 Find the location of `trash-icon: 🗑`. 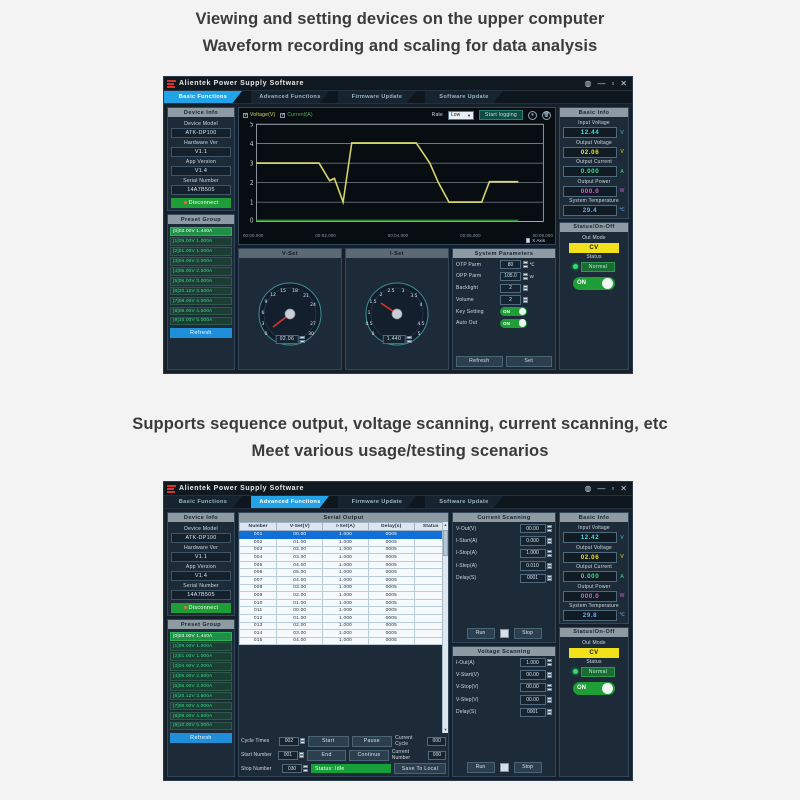

trash-icon: 🗑 is located at coordinates (546, 115).